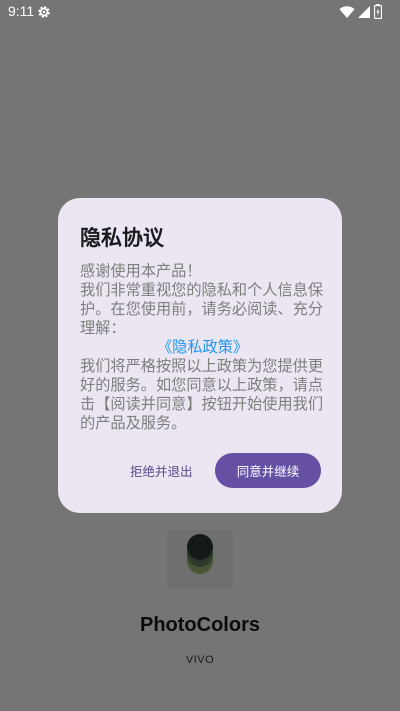 The width and height of the screenshot is (400, 711). Describe the element at coordinates (378, 11) in the screenshot. I see `battery-icon` at that location.